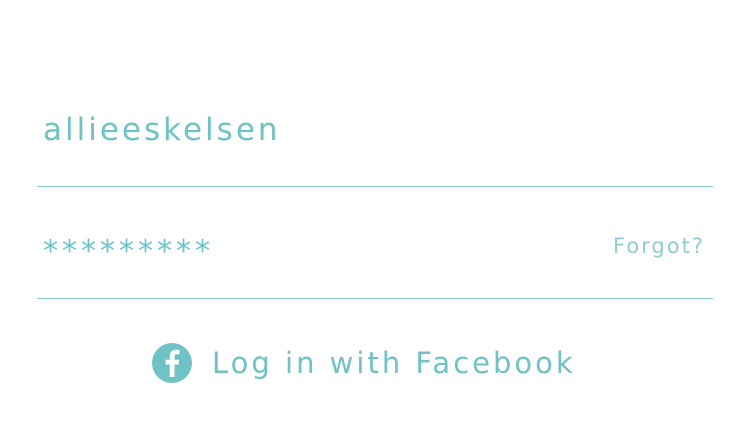 This screenshot has width=750, height=424. I want to click on facebook-login-button: Log in with Facebook, so click(364, 363).